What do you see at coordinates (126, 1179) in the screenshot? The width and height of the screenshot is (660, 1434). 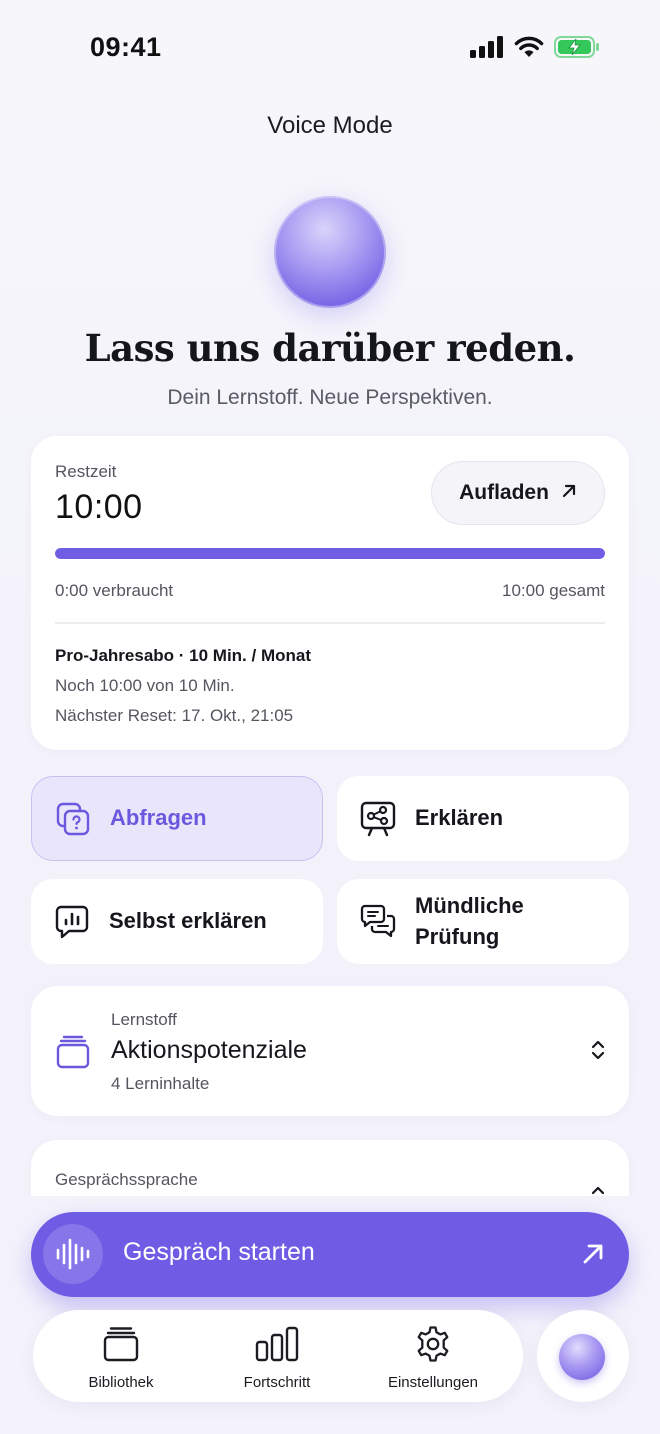 I see `language-label: Gesprächssprache` at bounding box center [126, 1179].